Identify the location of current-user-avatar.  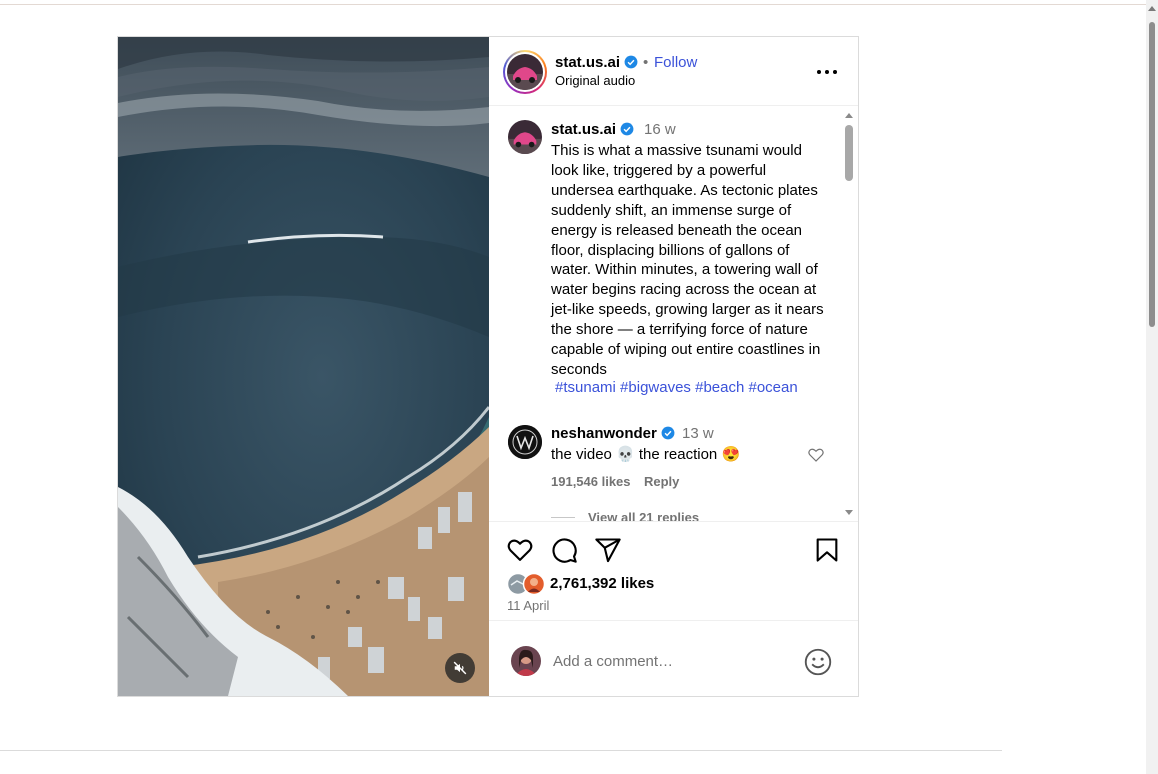
(526, 661).